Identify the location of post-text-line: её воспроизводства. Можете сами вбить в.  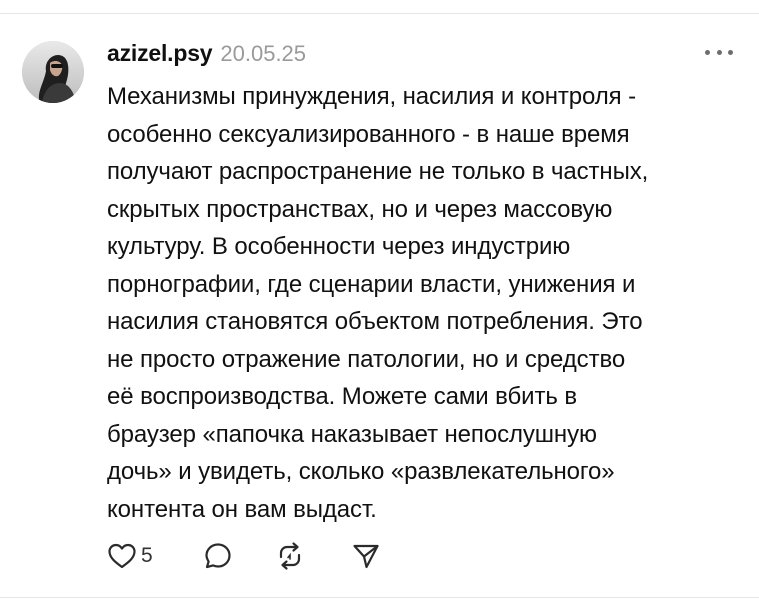
(342, 396).